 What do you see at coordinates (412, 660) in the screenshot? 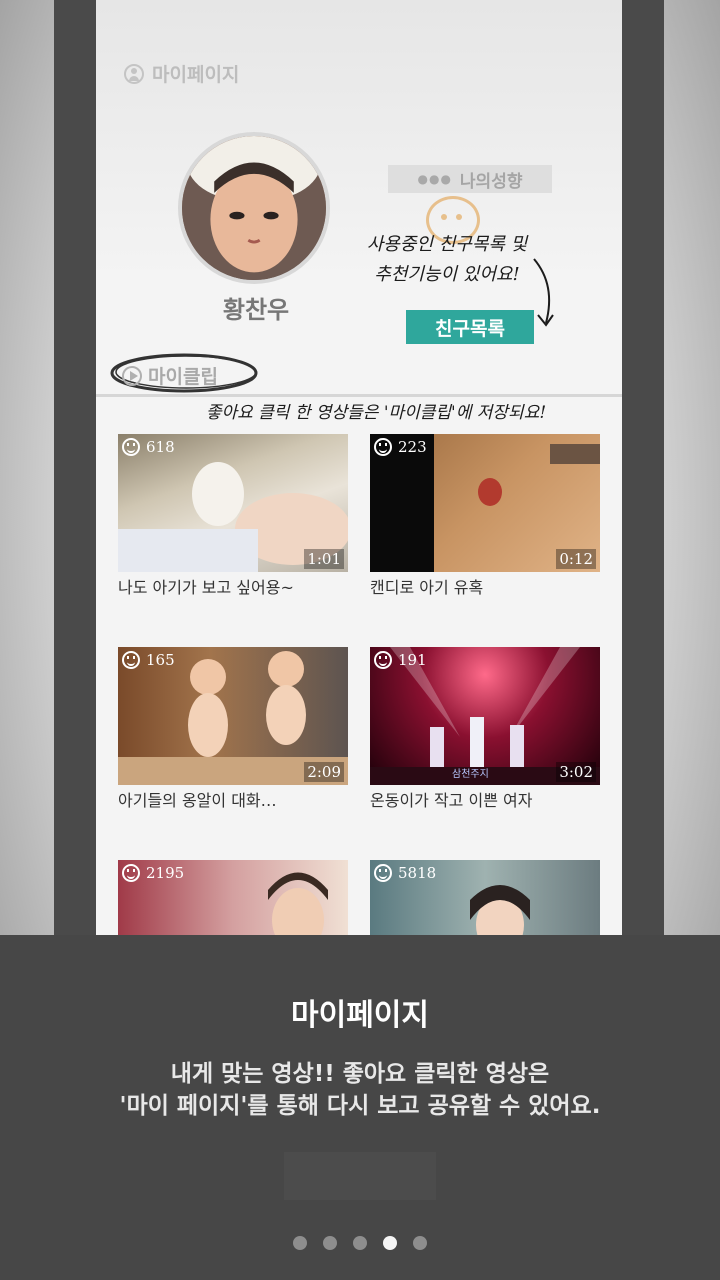
I see `likes-count: 191` at bounding box center [412, 660].